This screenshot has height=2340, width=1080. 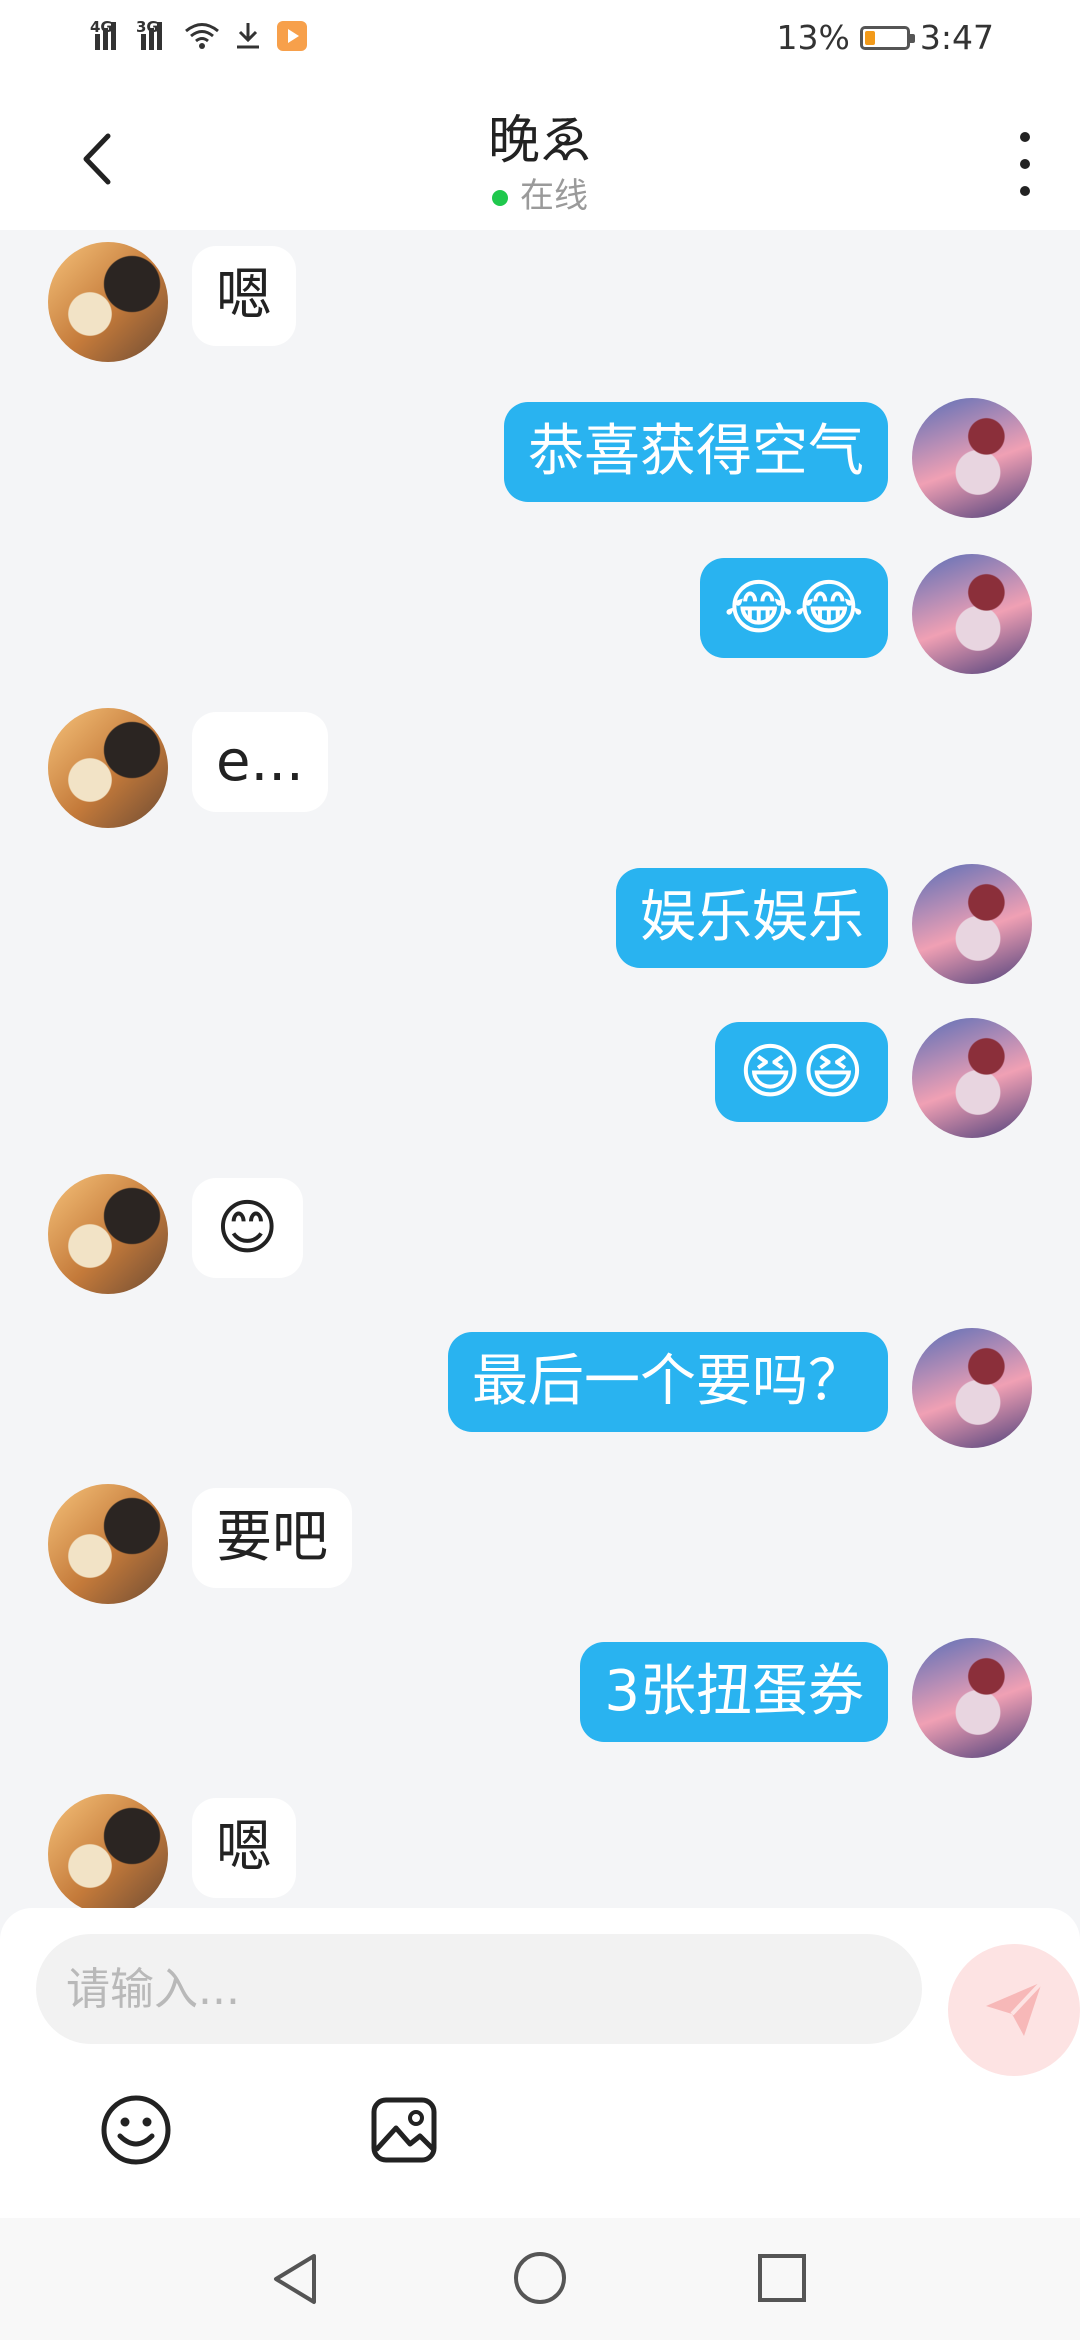 I want to click on chat-header: 晚ゑ 在线, so click(x=540, y=157).